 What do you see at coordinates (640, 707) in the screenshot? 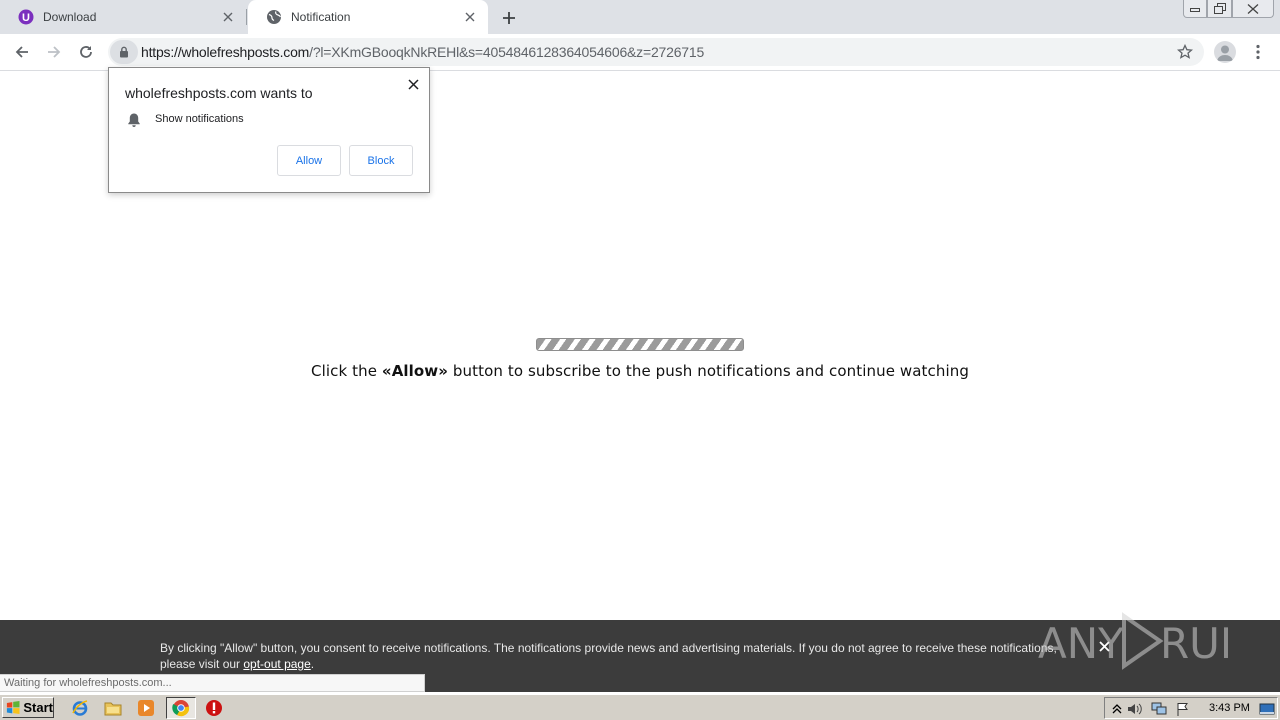
I see `taskbar: Start 3:43 PM` at bounding box center [640, 707].